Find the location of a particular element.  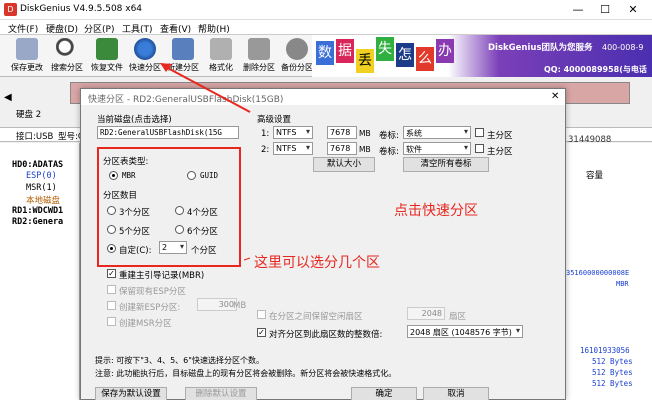

arrow-head-icon is located at coordinates (166, 67).